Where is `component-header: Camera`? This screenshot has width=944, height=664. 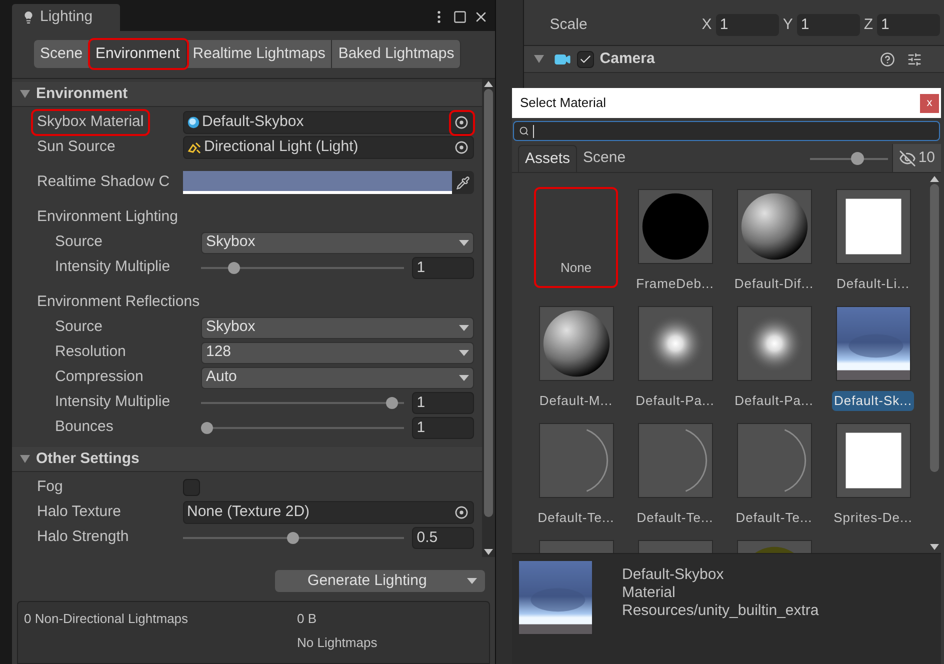
component-header: Camera is located at coordinates (734, 59).